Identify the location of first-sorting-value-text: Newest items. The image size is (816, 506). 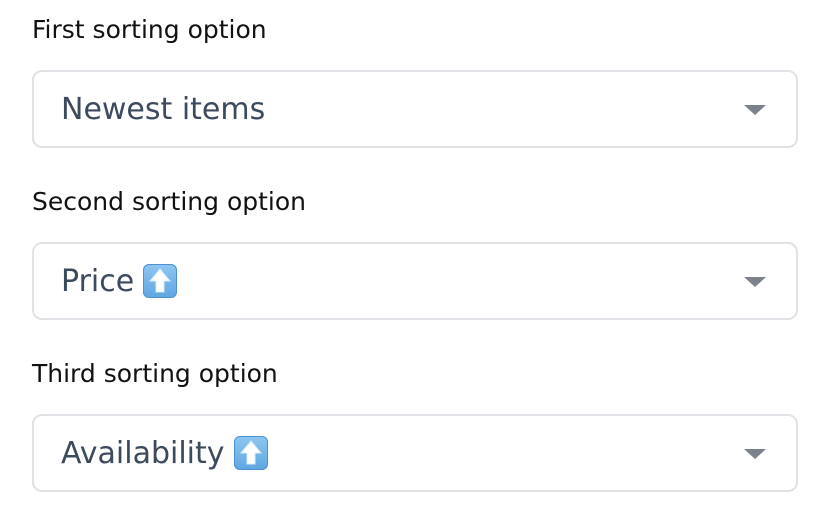
(163, 109).